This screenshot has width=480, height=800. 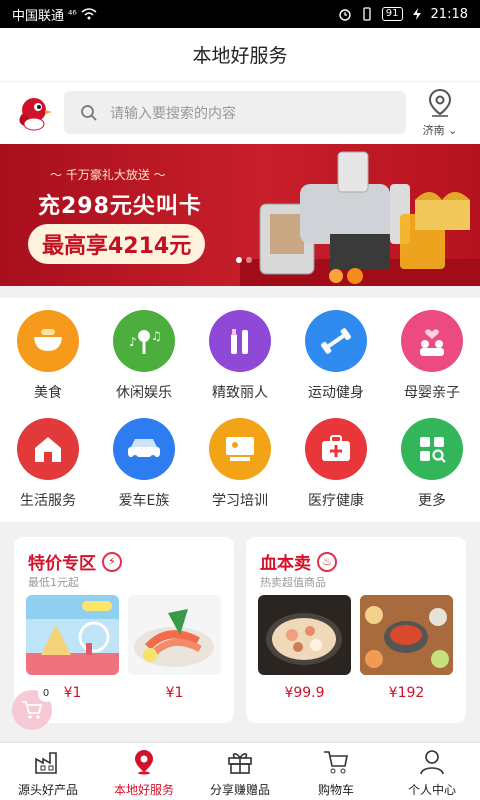 I want to click on tab-label: 源头好产品, so click(x=47, y=790).